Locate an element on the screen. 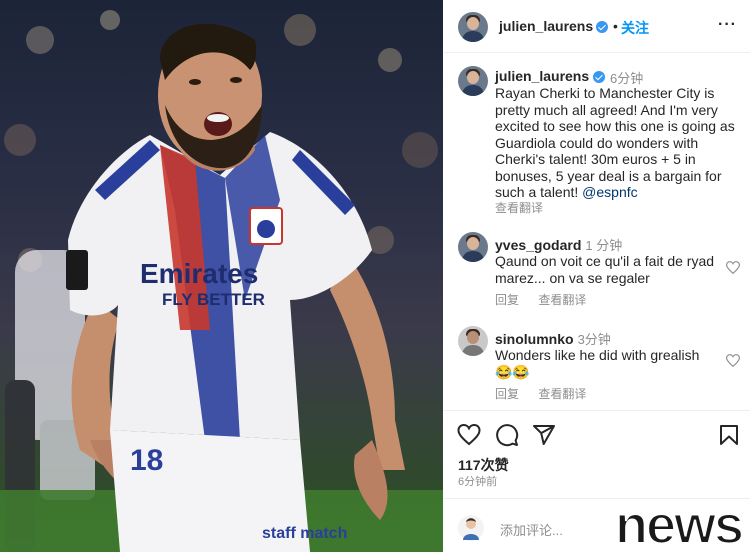  commenter-username: sinolumnko 3分钟 is located at coordinates (553, 338).